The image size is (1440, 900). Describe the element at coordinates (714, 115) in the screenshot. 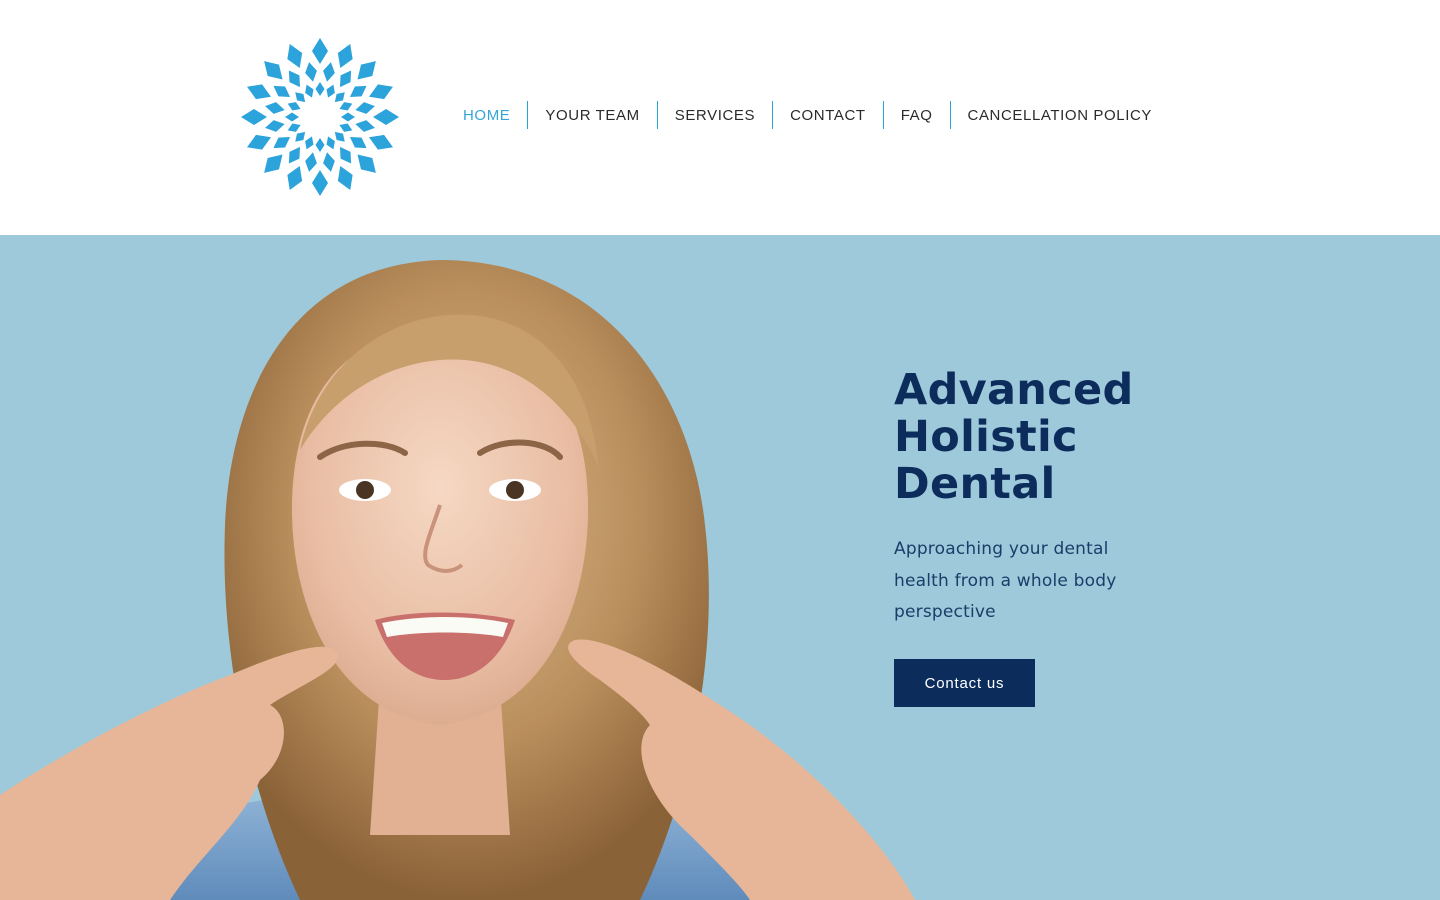

I see `nav-services: SERVICES` at that location.